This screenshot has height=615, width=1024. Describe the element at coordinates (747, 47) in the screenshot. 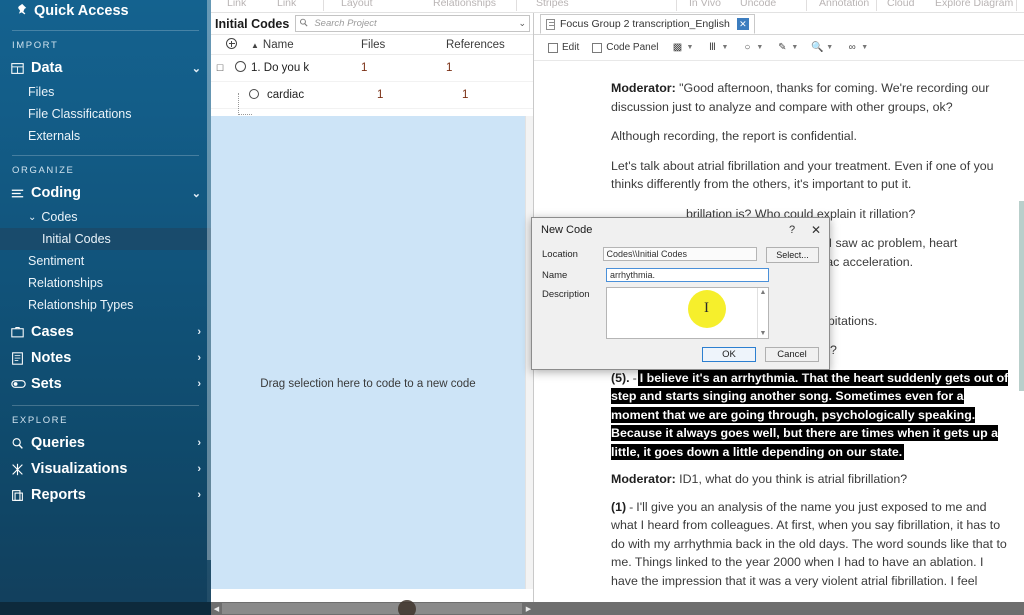

I see `code-circle-icon: ○` at that location.